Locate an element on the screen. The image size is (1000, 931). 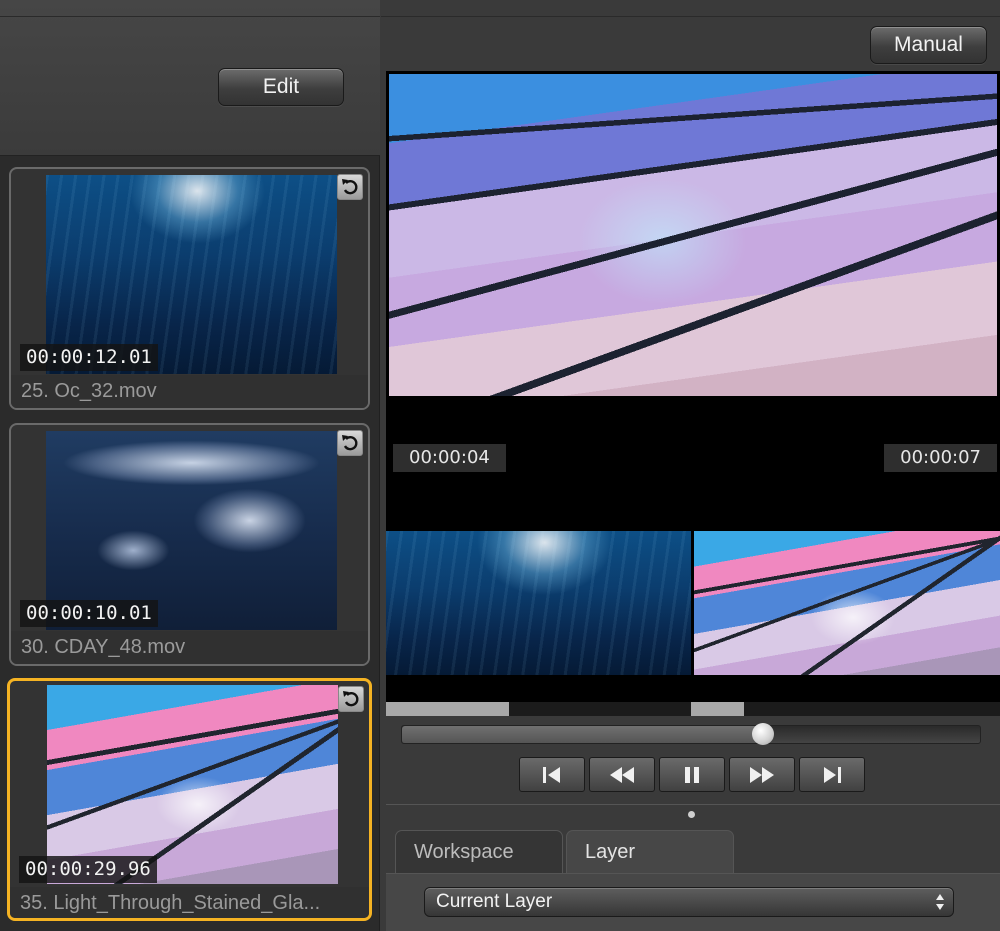
pause-icon is located at coordinates (692, 775).